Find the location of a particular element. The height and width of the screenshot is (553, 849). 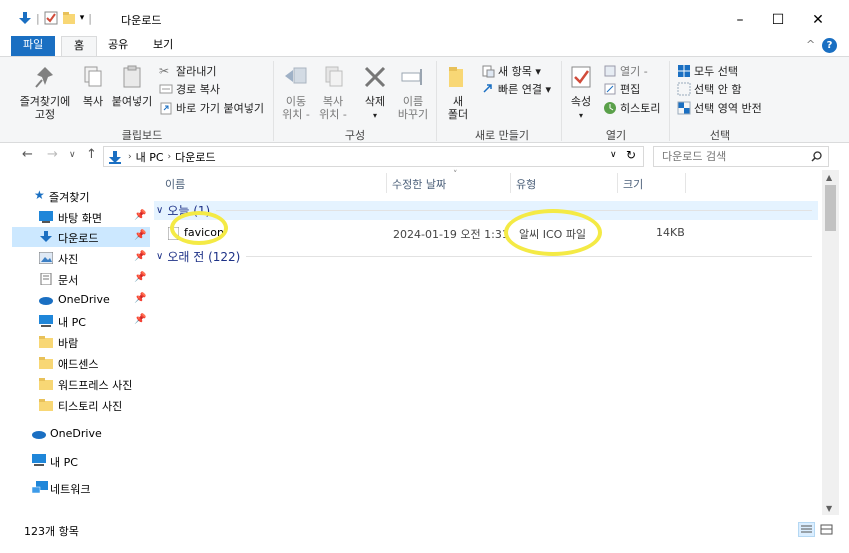

tab-file: 파일 is located at coordinates (33, 46).